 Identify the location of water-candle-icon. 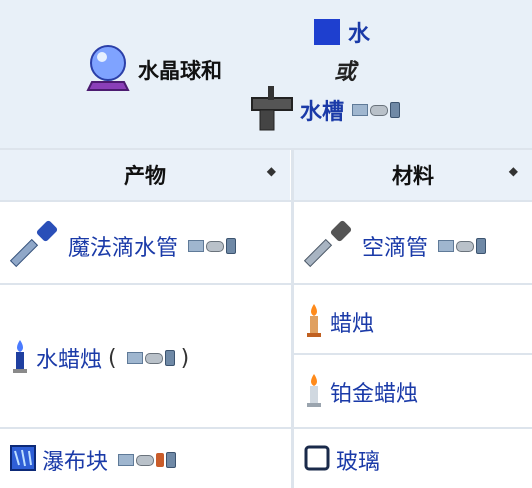
(20, 358).